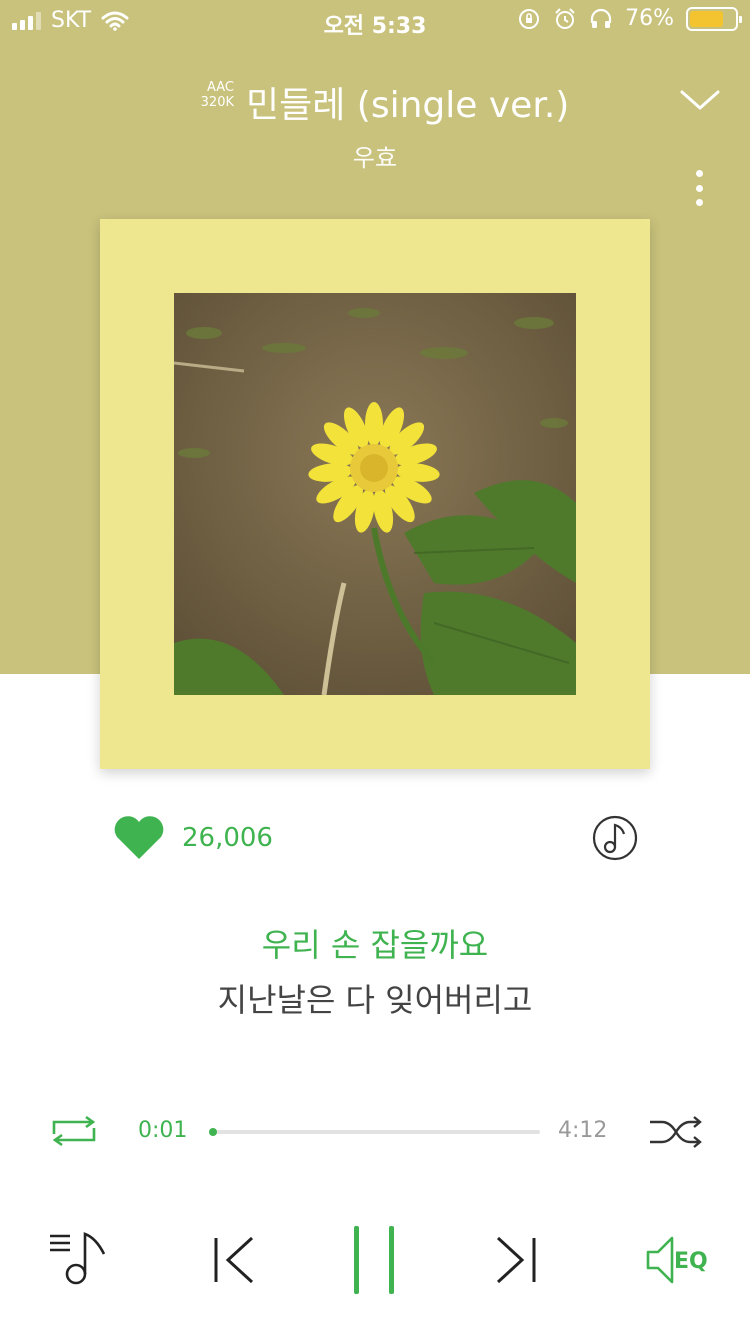  What do you see at coordinates (375, 22) in the screenshot?
I see `status-bar: SKT 오전 5:33 76%` at bounding box center [375, 22].